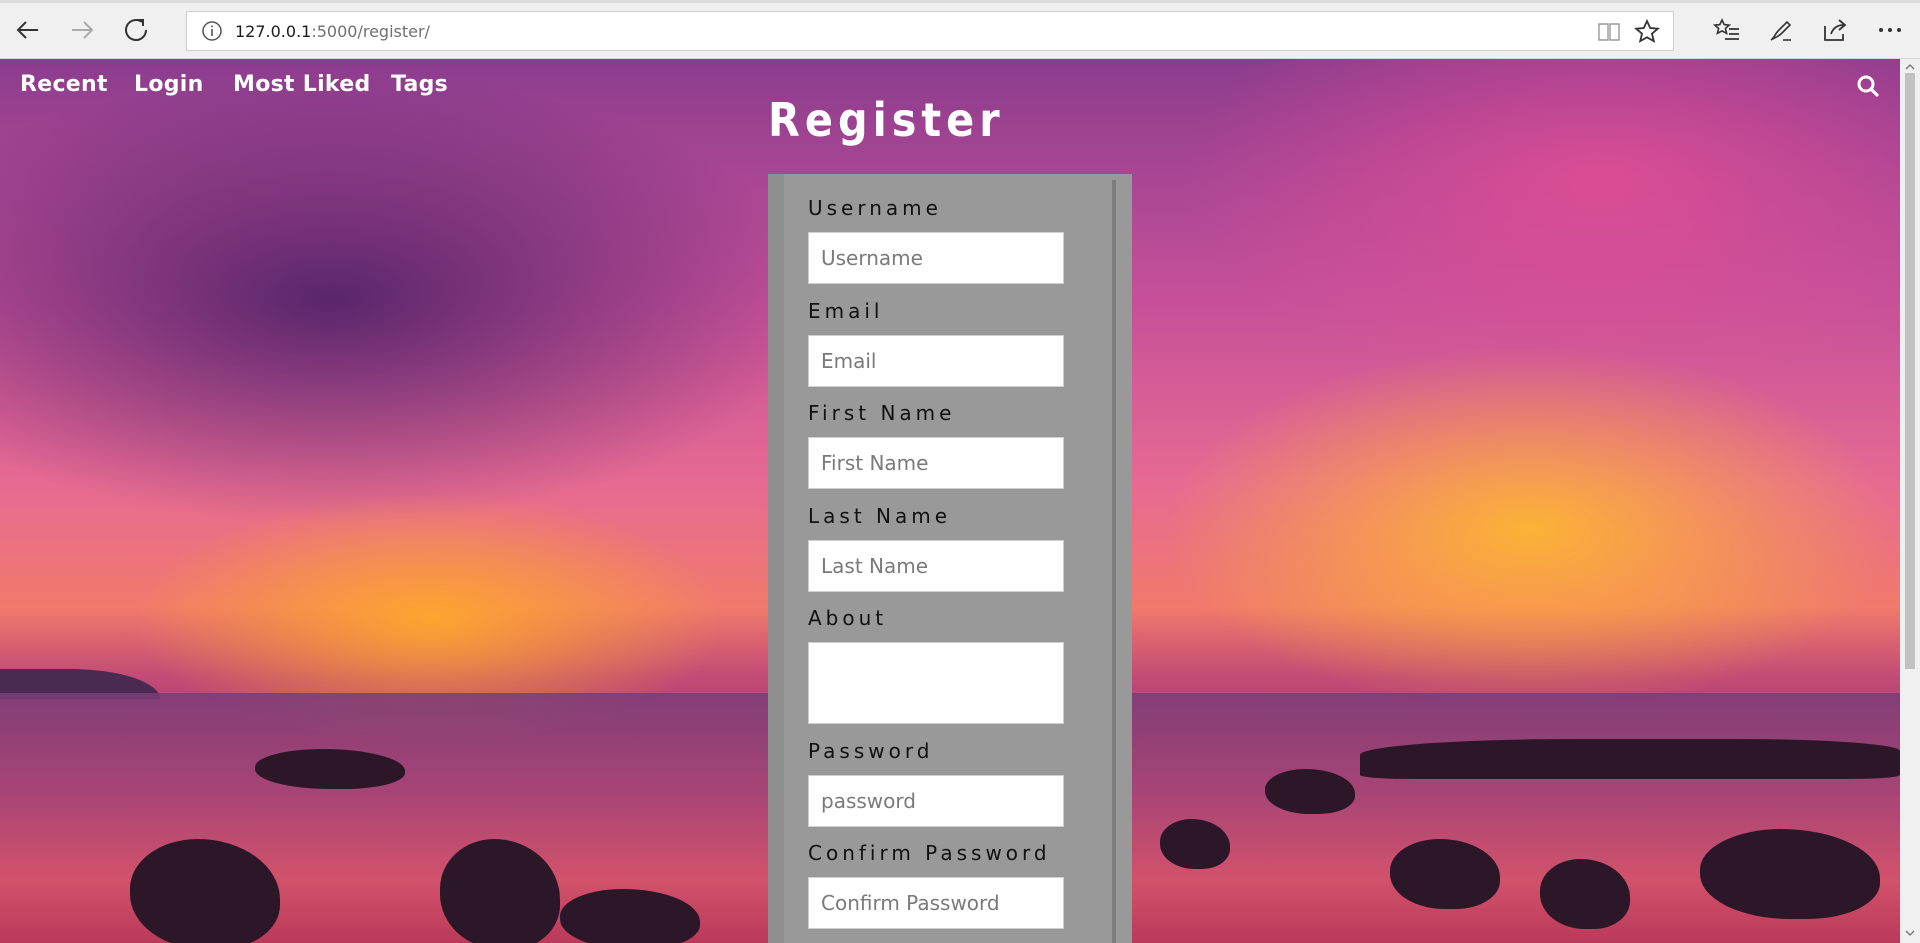  Describe the element at coordinates (82, 30) in the screenshot. I see `forward-arrow-icon` at that location.